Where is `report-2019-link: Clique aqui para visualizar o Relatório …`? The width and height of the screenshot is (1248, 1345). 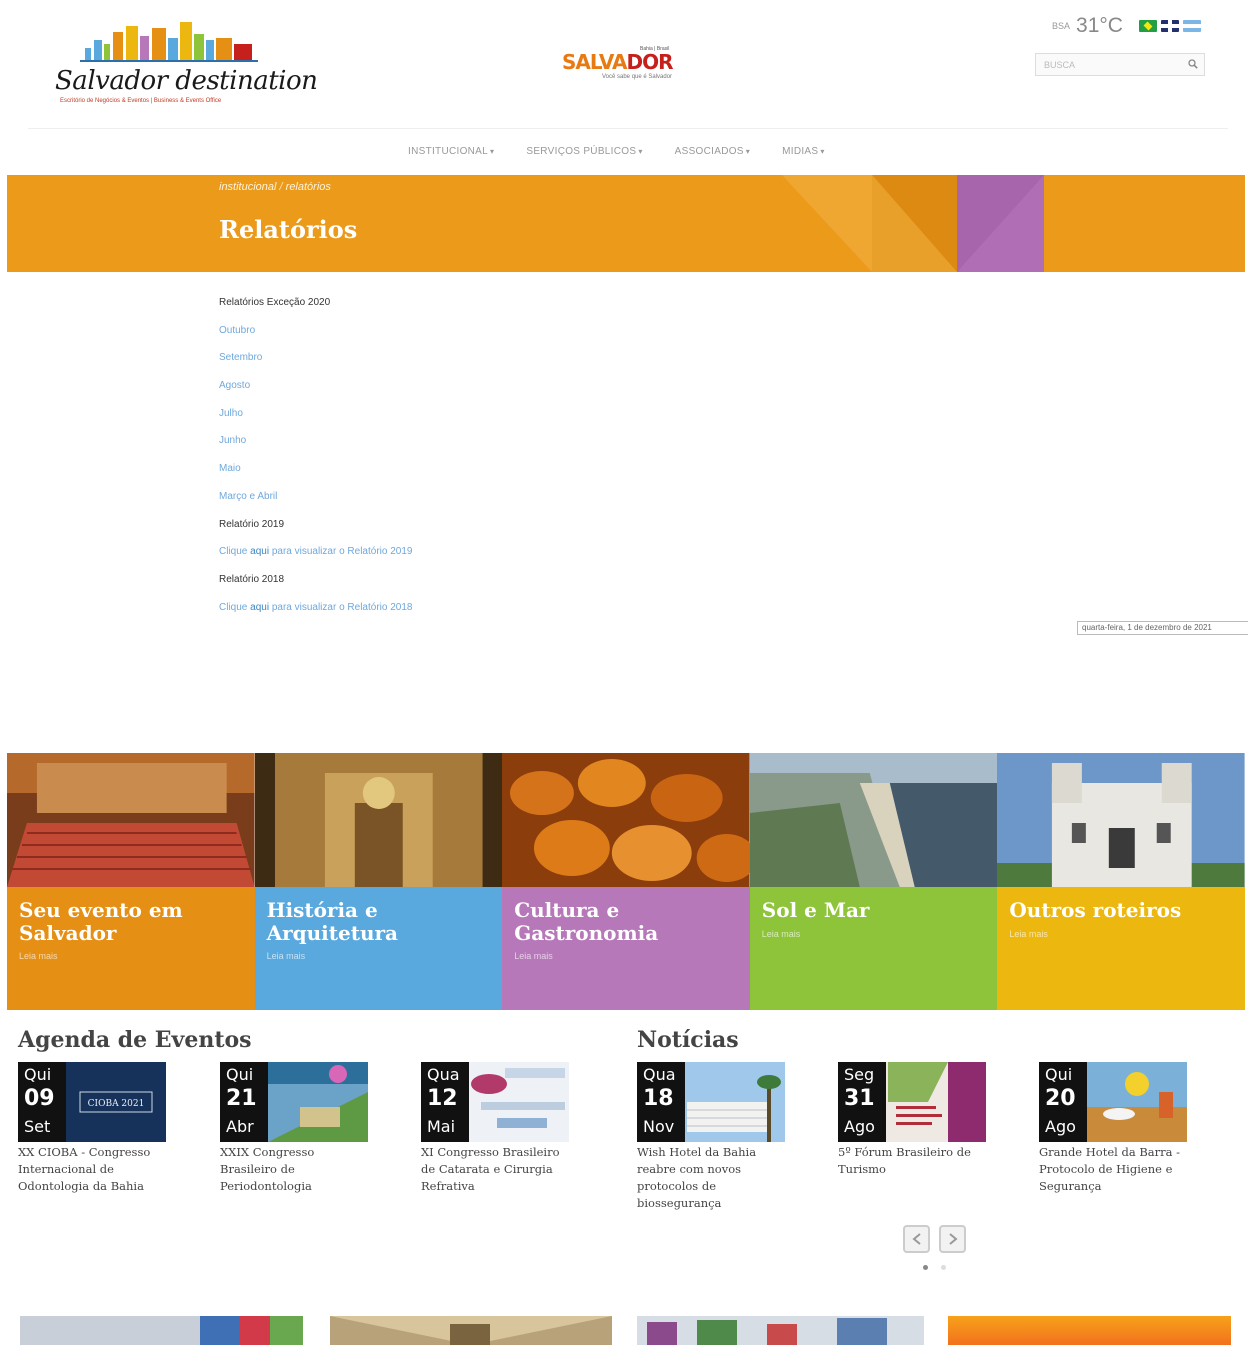 report-2019-link: Clique aqui para visualizar o Relatório … is located at coordinates (315, 559).